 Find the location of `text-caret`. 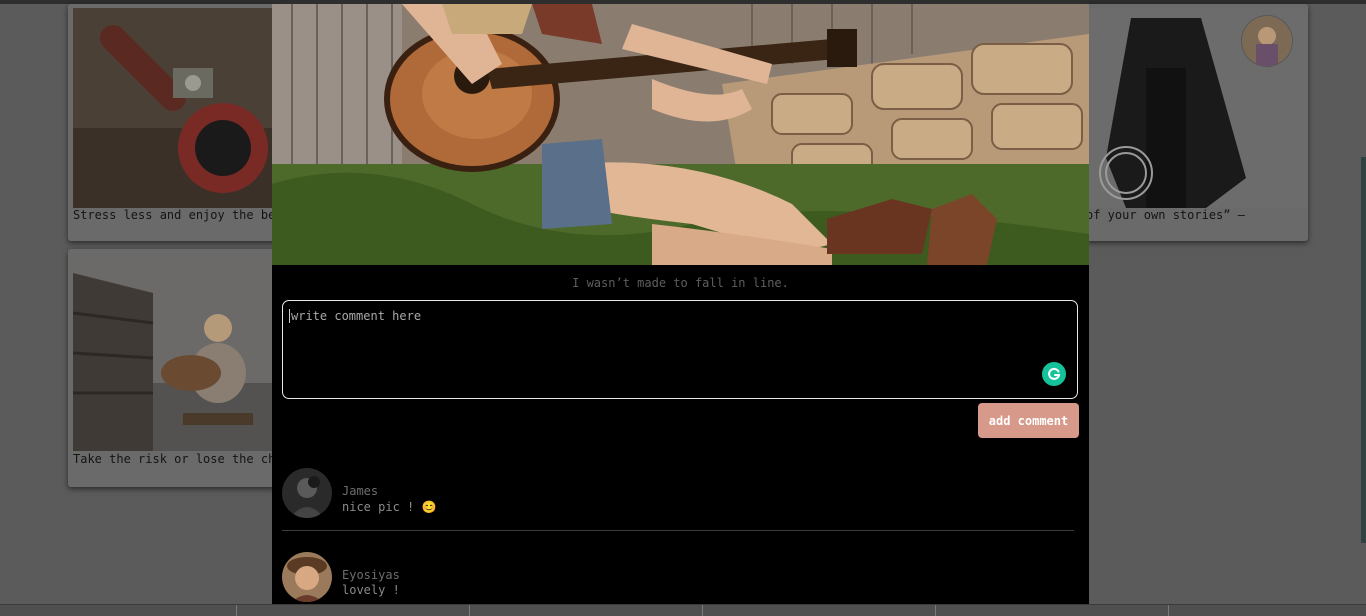

text-caret is located at coordinates (289, 316).